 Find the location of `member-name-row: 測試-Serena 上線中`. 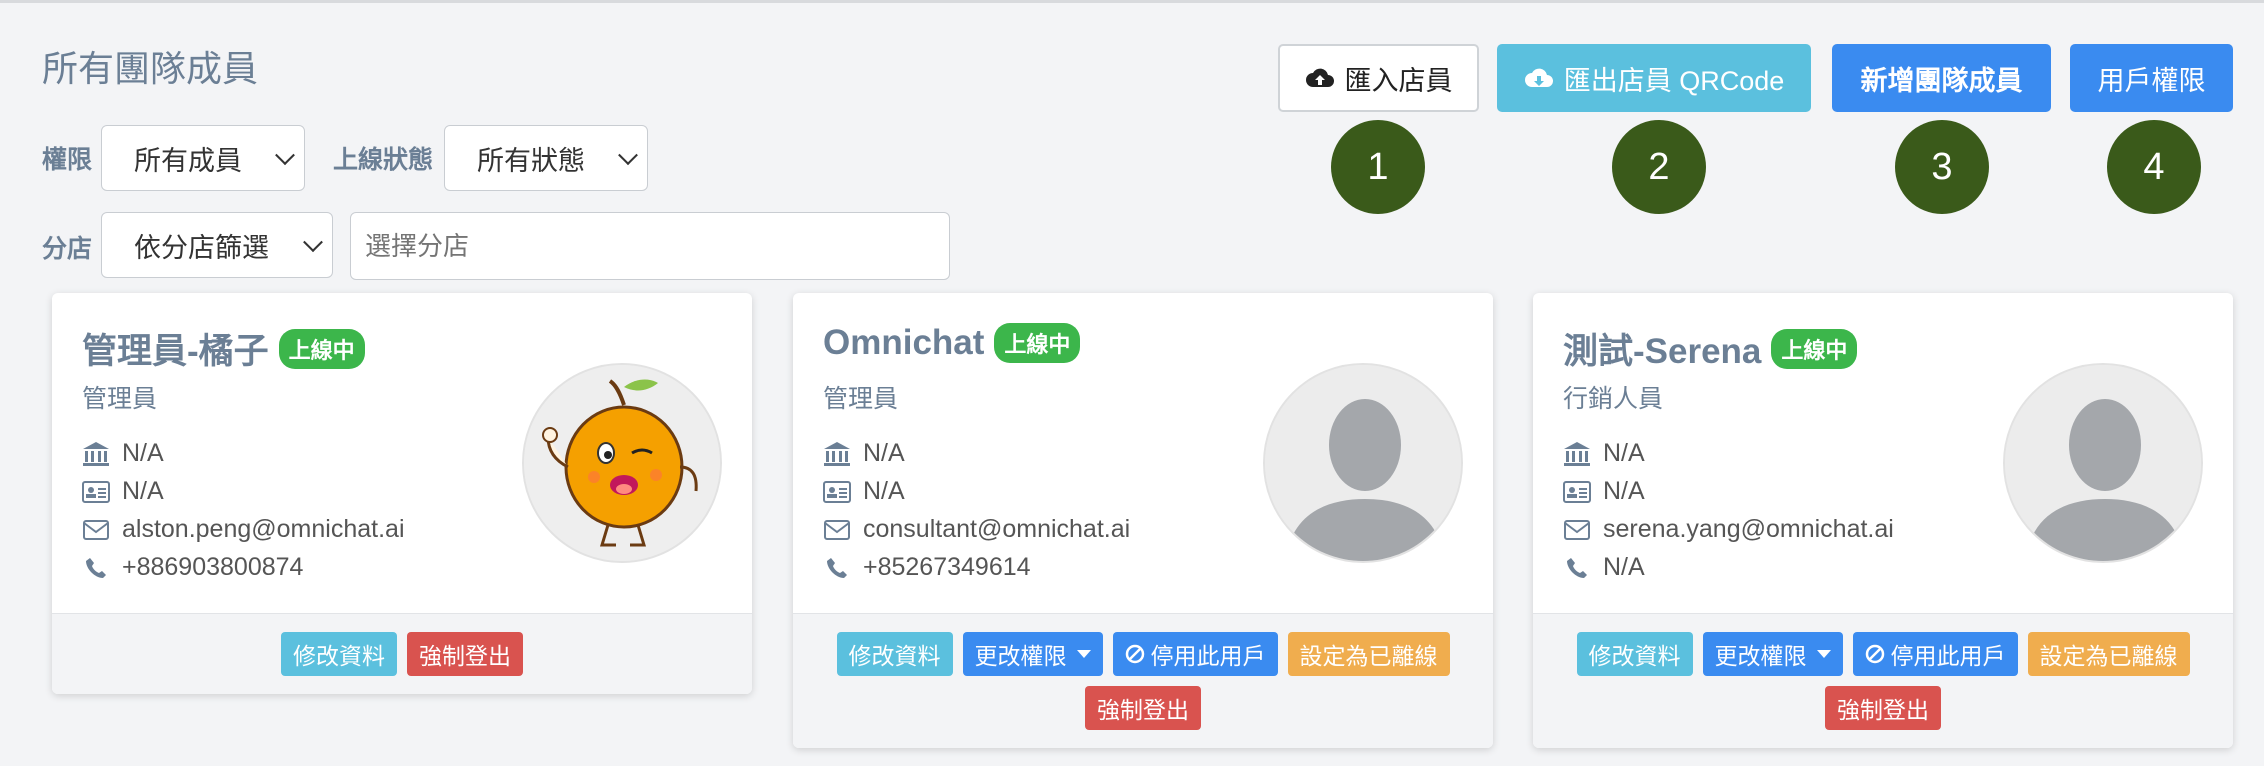

member-name-row: 測試-Serena 上線中 is located at coordinates (1710, 348).